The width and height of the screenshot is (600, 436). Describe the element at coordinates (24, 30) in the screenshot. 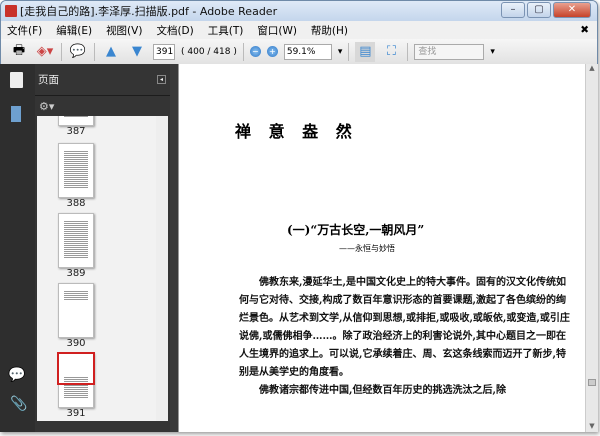

I see `menu-file: 文件(F)` at that location.